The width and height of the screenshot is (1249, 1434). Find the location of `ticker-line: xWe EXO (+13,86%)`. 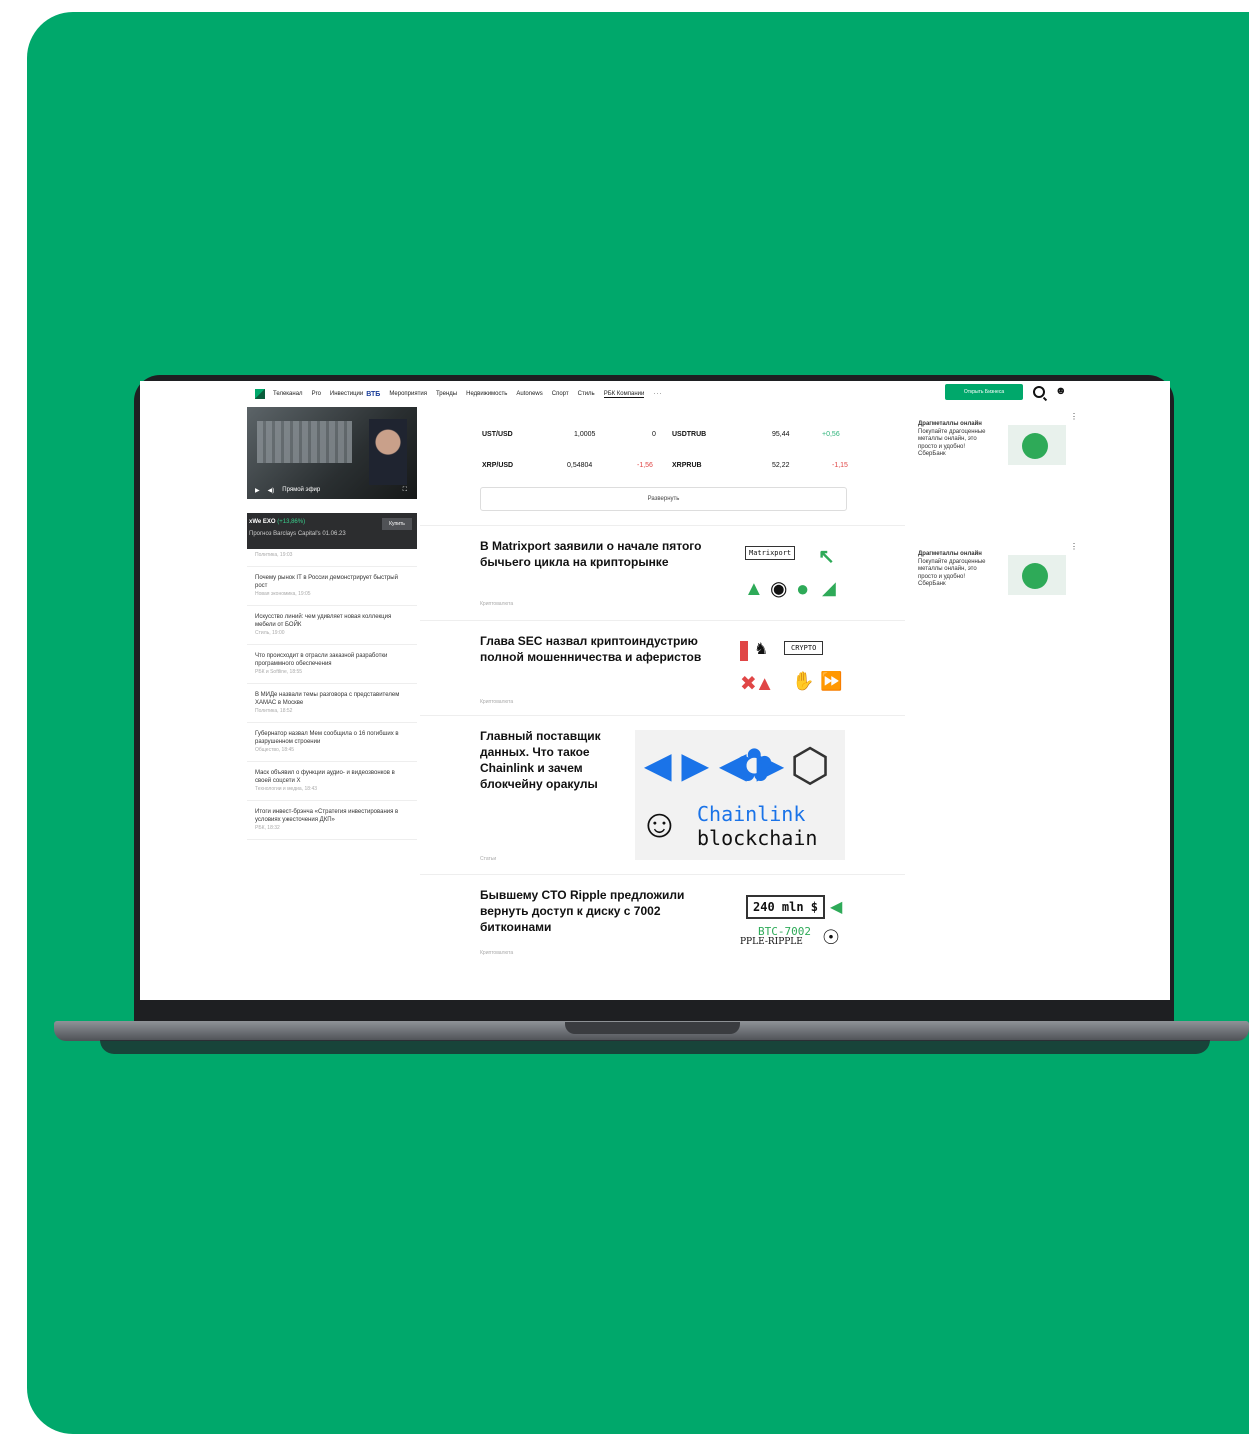

ticker-line: xWe EXO (+13,86%) is located at coordinates (277, 522).